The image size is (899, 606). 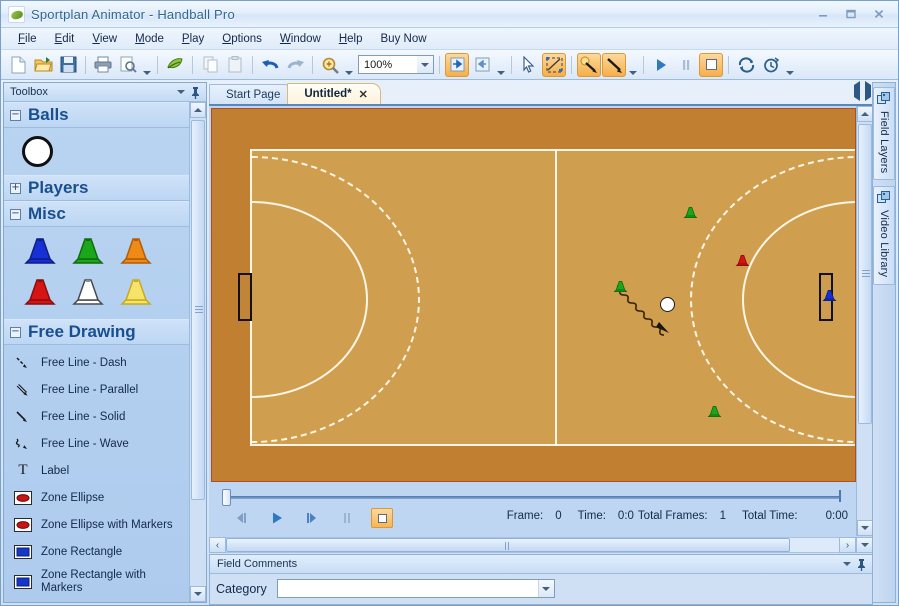 What do you see at coordinates (363, 94) in the screenshot?
I see `close-icon: ✕` at bounding box center [363, 94].